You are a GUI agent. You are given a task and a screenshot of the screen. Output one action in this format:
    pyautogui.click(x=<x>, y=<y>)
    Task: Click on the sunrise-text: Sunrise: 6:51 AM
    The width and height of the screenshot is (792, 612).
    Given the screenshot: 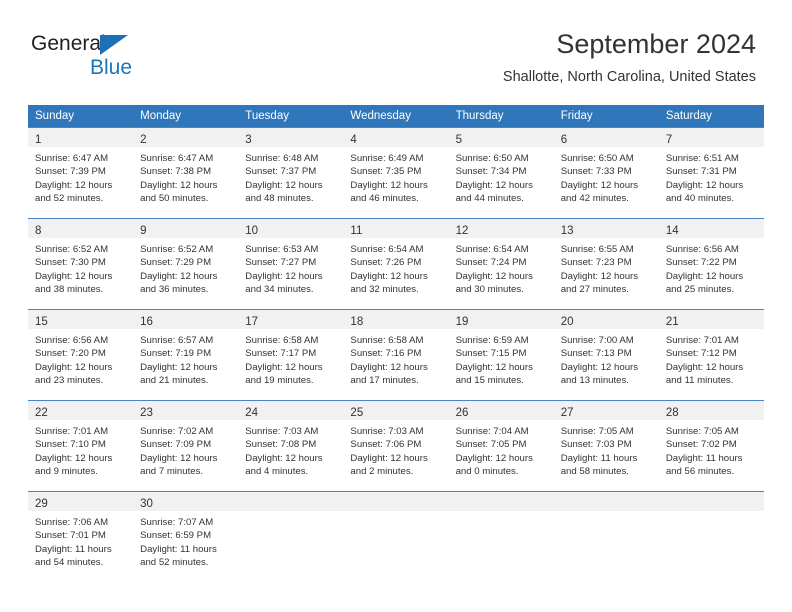 What is the action you would take?
    pyautogui.click(x=702, y=158)
    